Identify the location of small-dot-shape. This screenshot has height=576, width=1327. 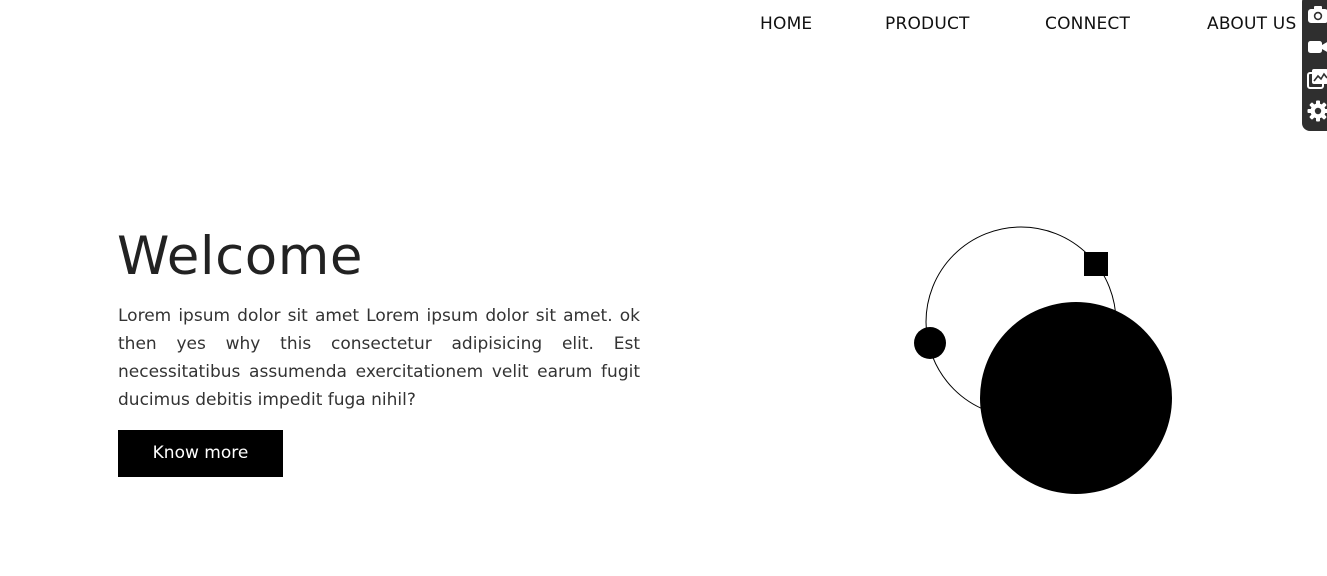
(930, 343).